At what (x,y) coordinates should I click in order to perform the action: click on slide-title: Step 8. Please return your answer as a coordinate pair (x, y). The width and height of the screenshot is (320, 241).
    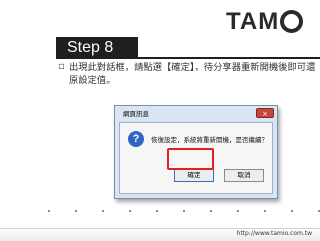
    Looking at the image, I should click on (90, 47).